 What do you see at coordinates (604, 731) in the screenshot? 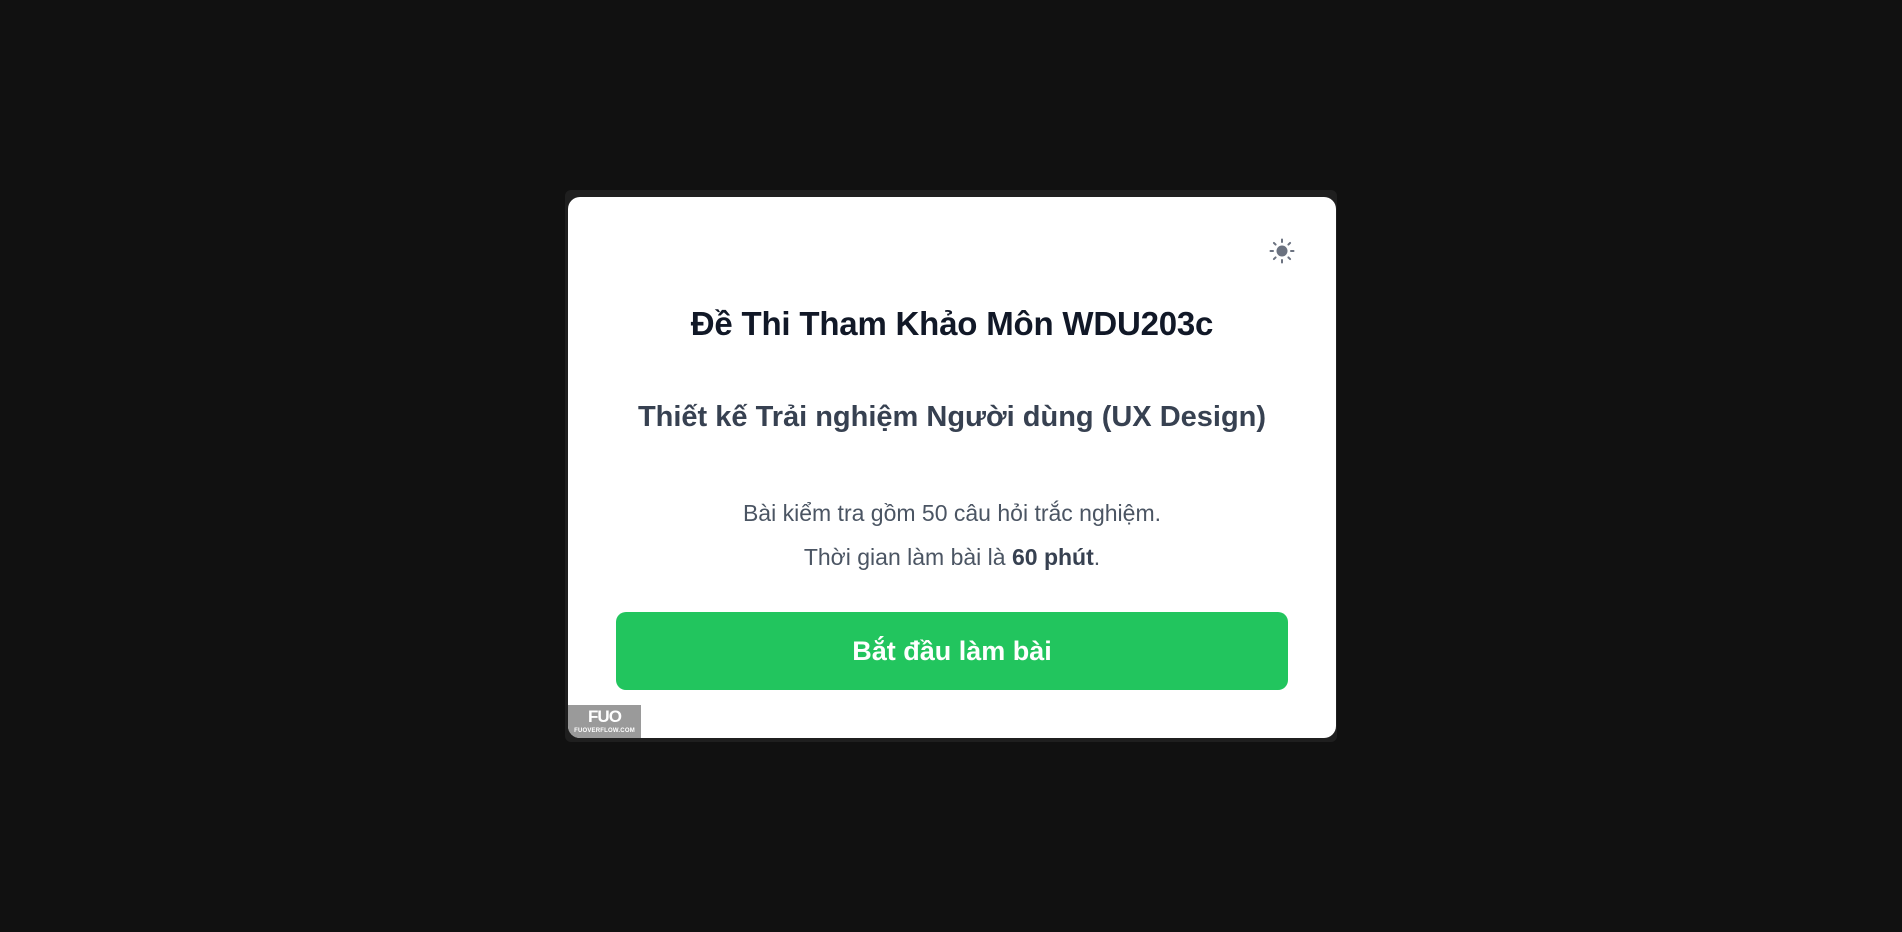
I see `watermark-site-text: FUOVERFLOW.COM` at bounding box center [604, 731].